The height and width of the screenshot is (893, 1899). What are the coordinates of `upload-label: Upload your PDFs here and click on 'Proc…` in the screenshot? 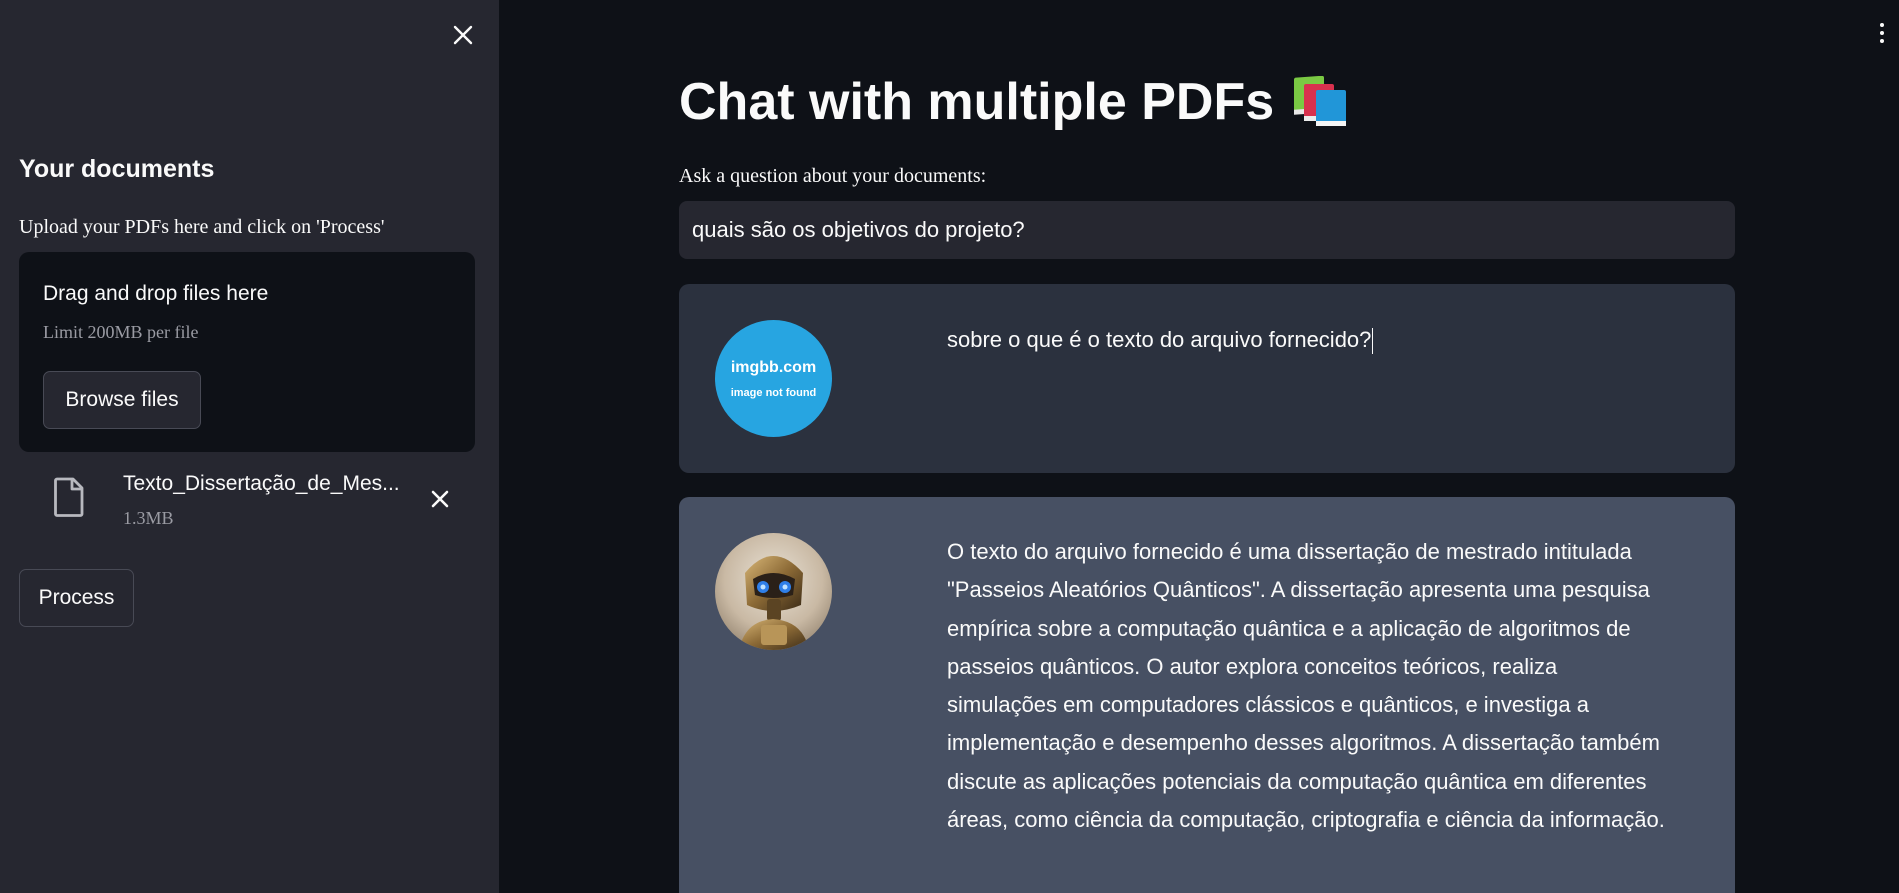 It's located at (202, 227).